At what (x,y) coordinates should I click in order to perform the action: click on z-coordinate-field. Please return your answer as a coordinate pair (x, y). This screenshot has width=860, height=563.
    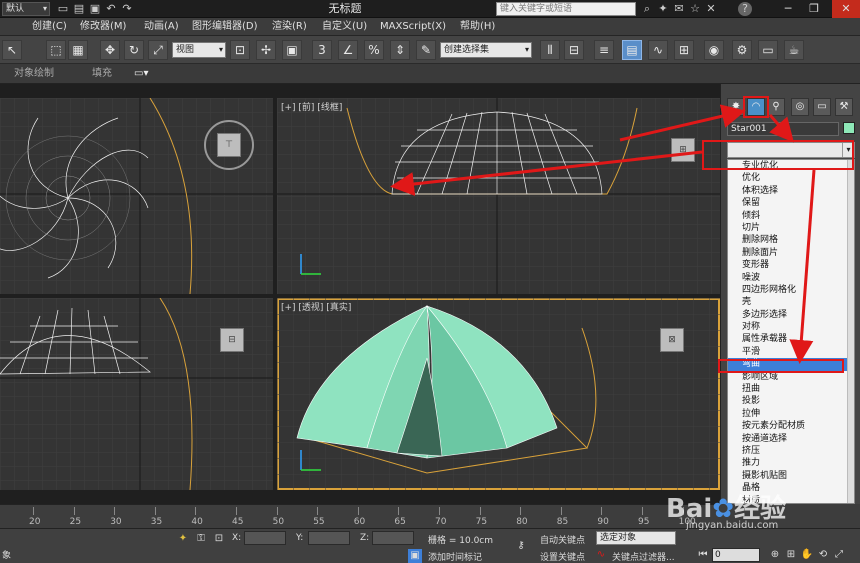
    Looking at the image, I should click on (393, 538).